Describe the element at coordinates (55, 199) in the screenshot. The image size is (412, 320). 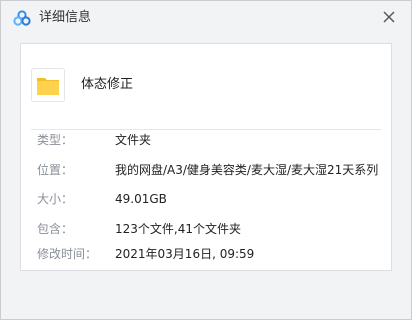
I see `detail-label: 大小：` at that location.